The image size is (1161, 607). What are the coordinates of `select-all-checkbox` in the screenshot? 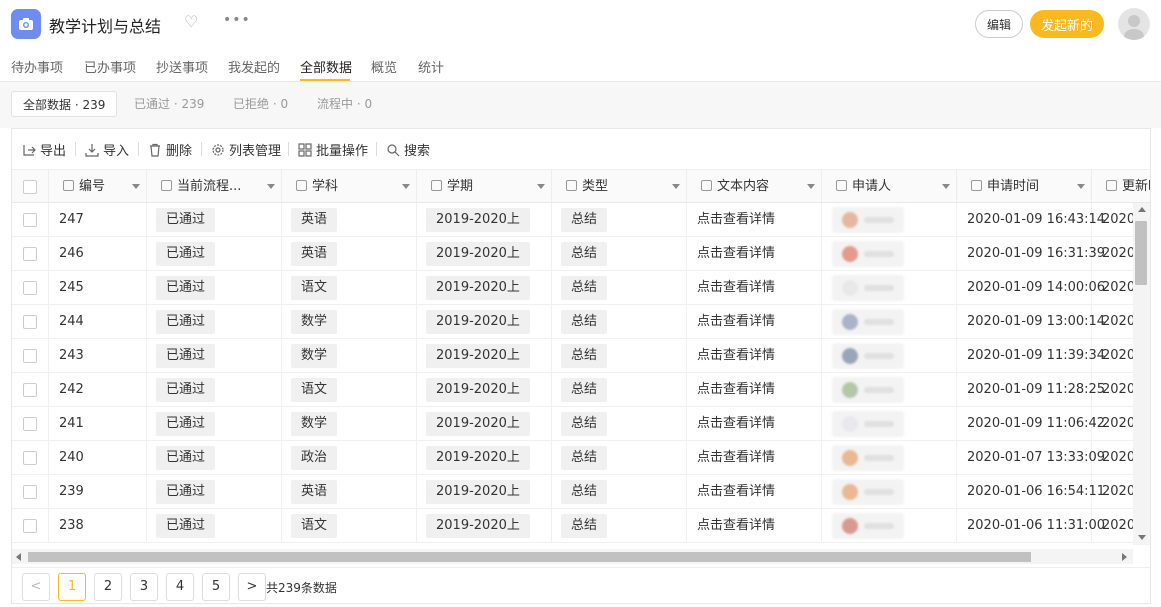 It's located at (30, 187).